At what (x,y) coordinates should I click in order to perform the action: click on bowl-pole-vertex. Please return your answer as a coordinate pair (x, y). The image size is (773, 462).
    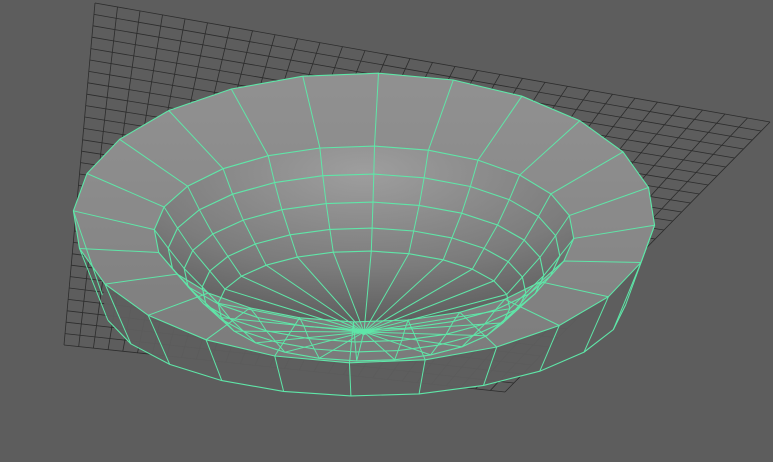
    Looking at the image, I should click on (364, 332).